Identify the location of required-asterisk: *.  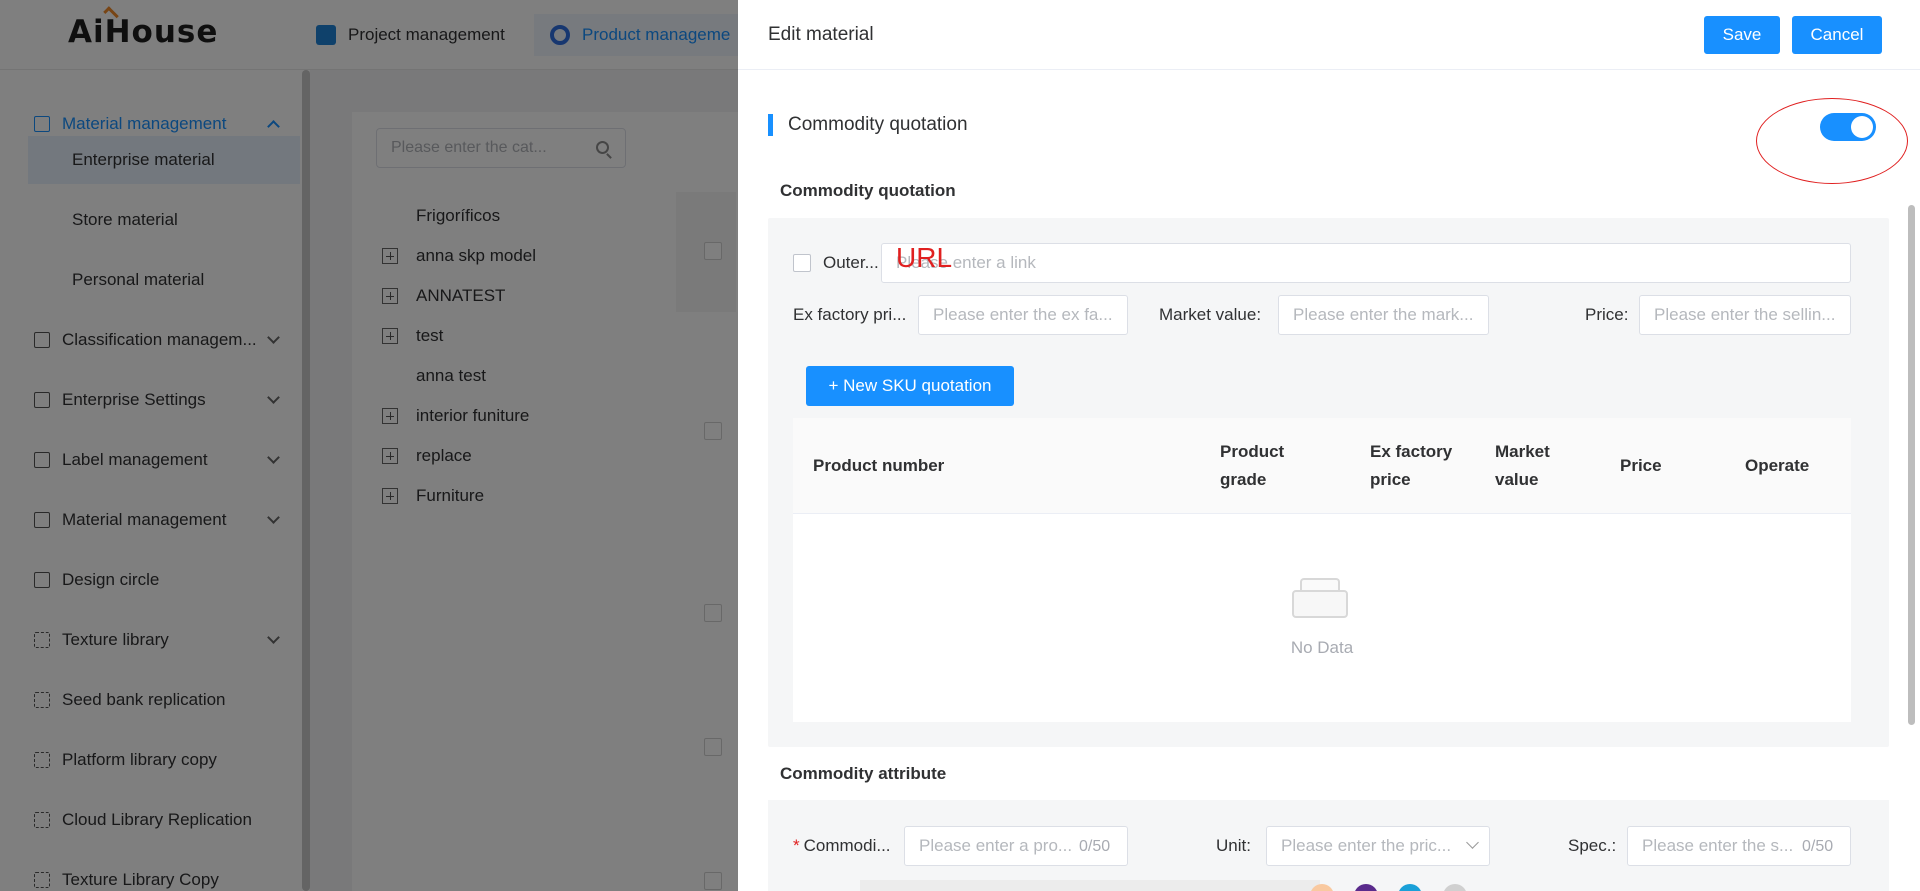
(796, 845).